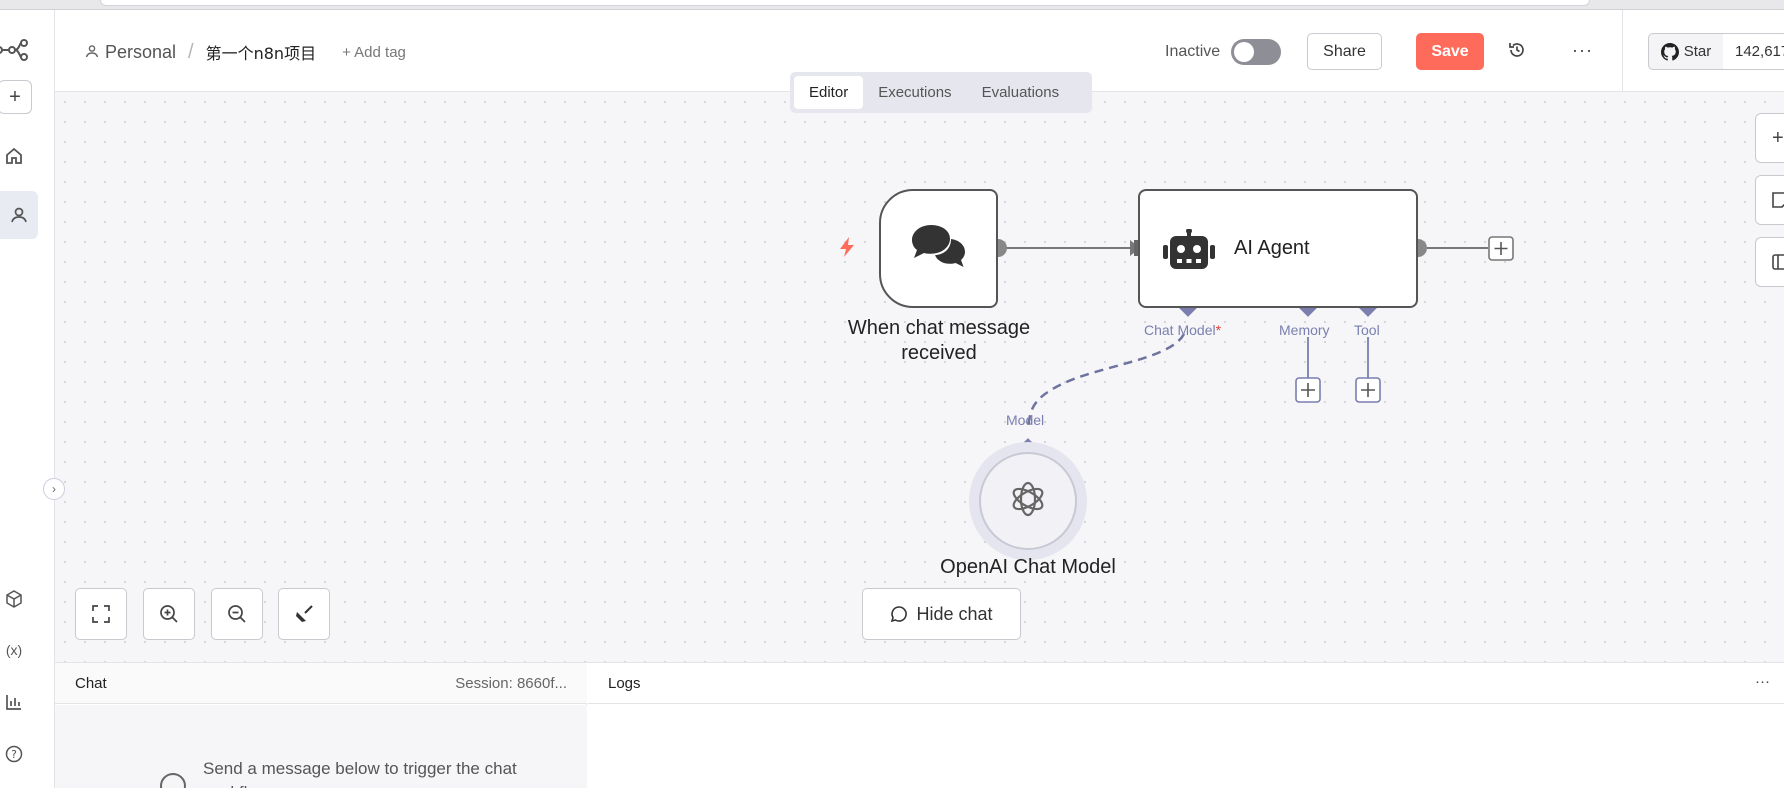 Image resolution: width=1784 pixels, height=788 pixels. What do you see at coordinates (91, 683) in the screenshot?
I see `chat-panel-title: Chat` at bounding box center [91, 683].